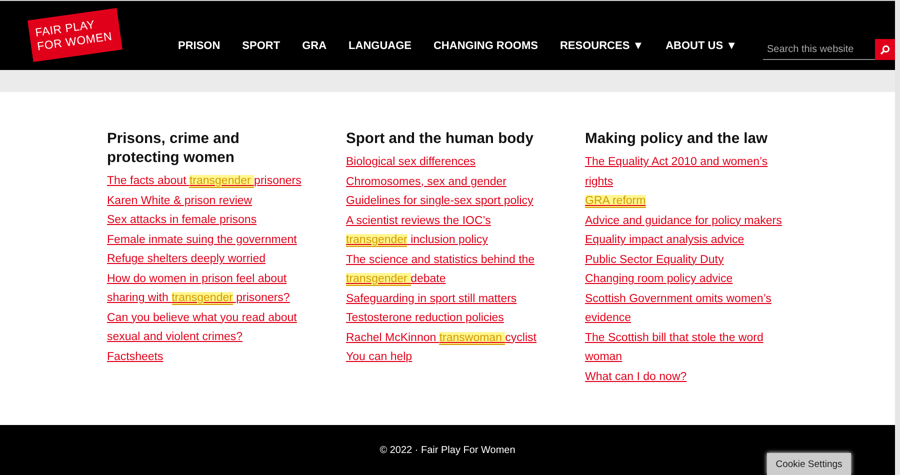  Describe the element at coordinates (440, 139) in the screenshot. I see `section-heading: Sport and the human body` at that location.